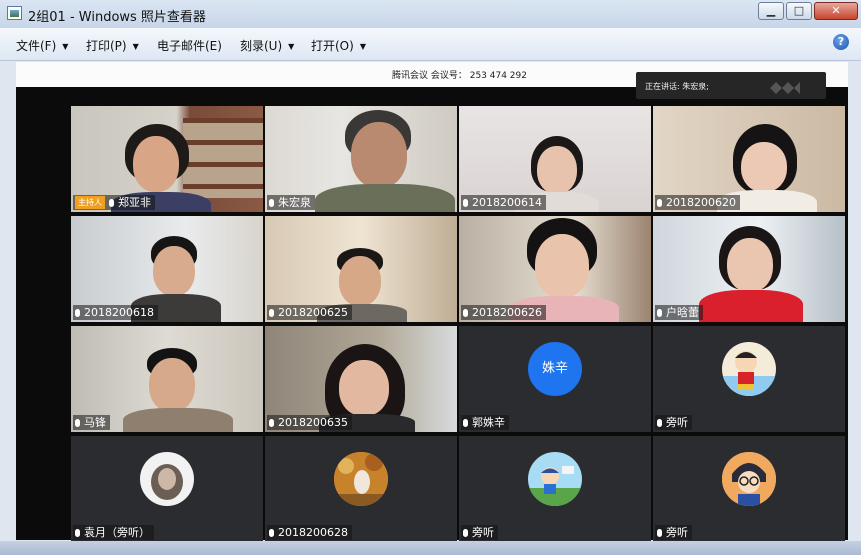 This screenshot has height=555, width=861. Describe the element at coordinates (749, 159) in the screenshot. I see `video-tile-4: 2018200620` at that location.